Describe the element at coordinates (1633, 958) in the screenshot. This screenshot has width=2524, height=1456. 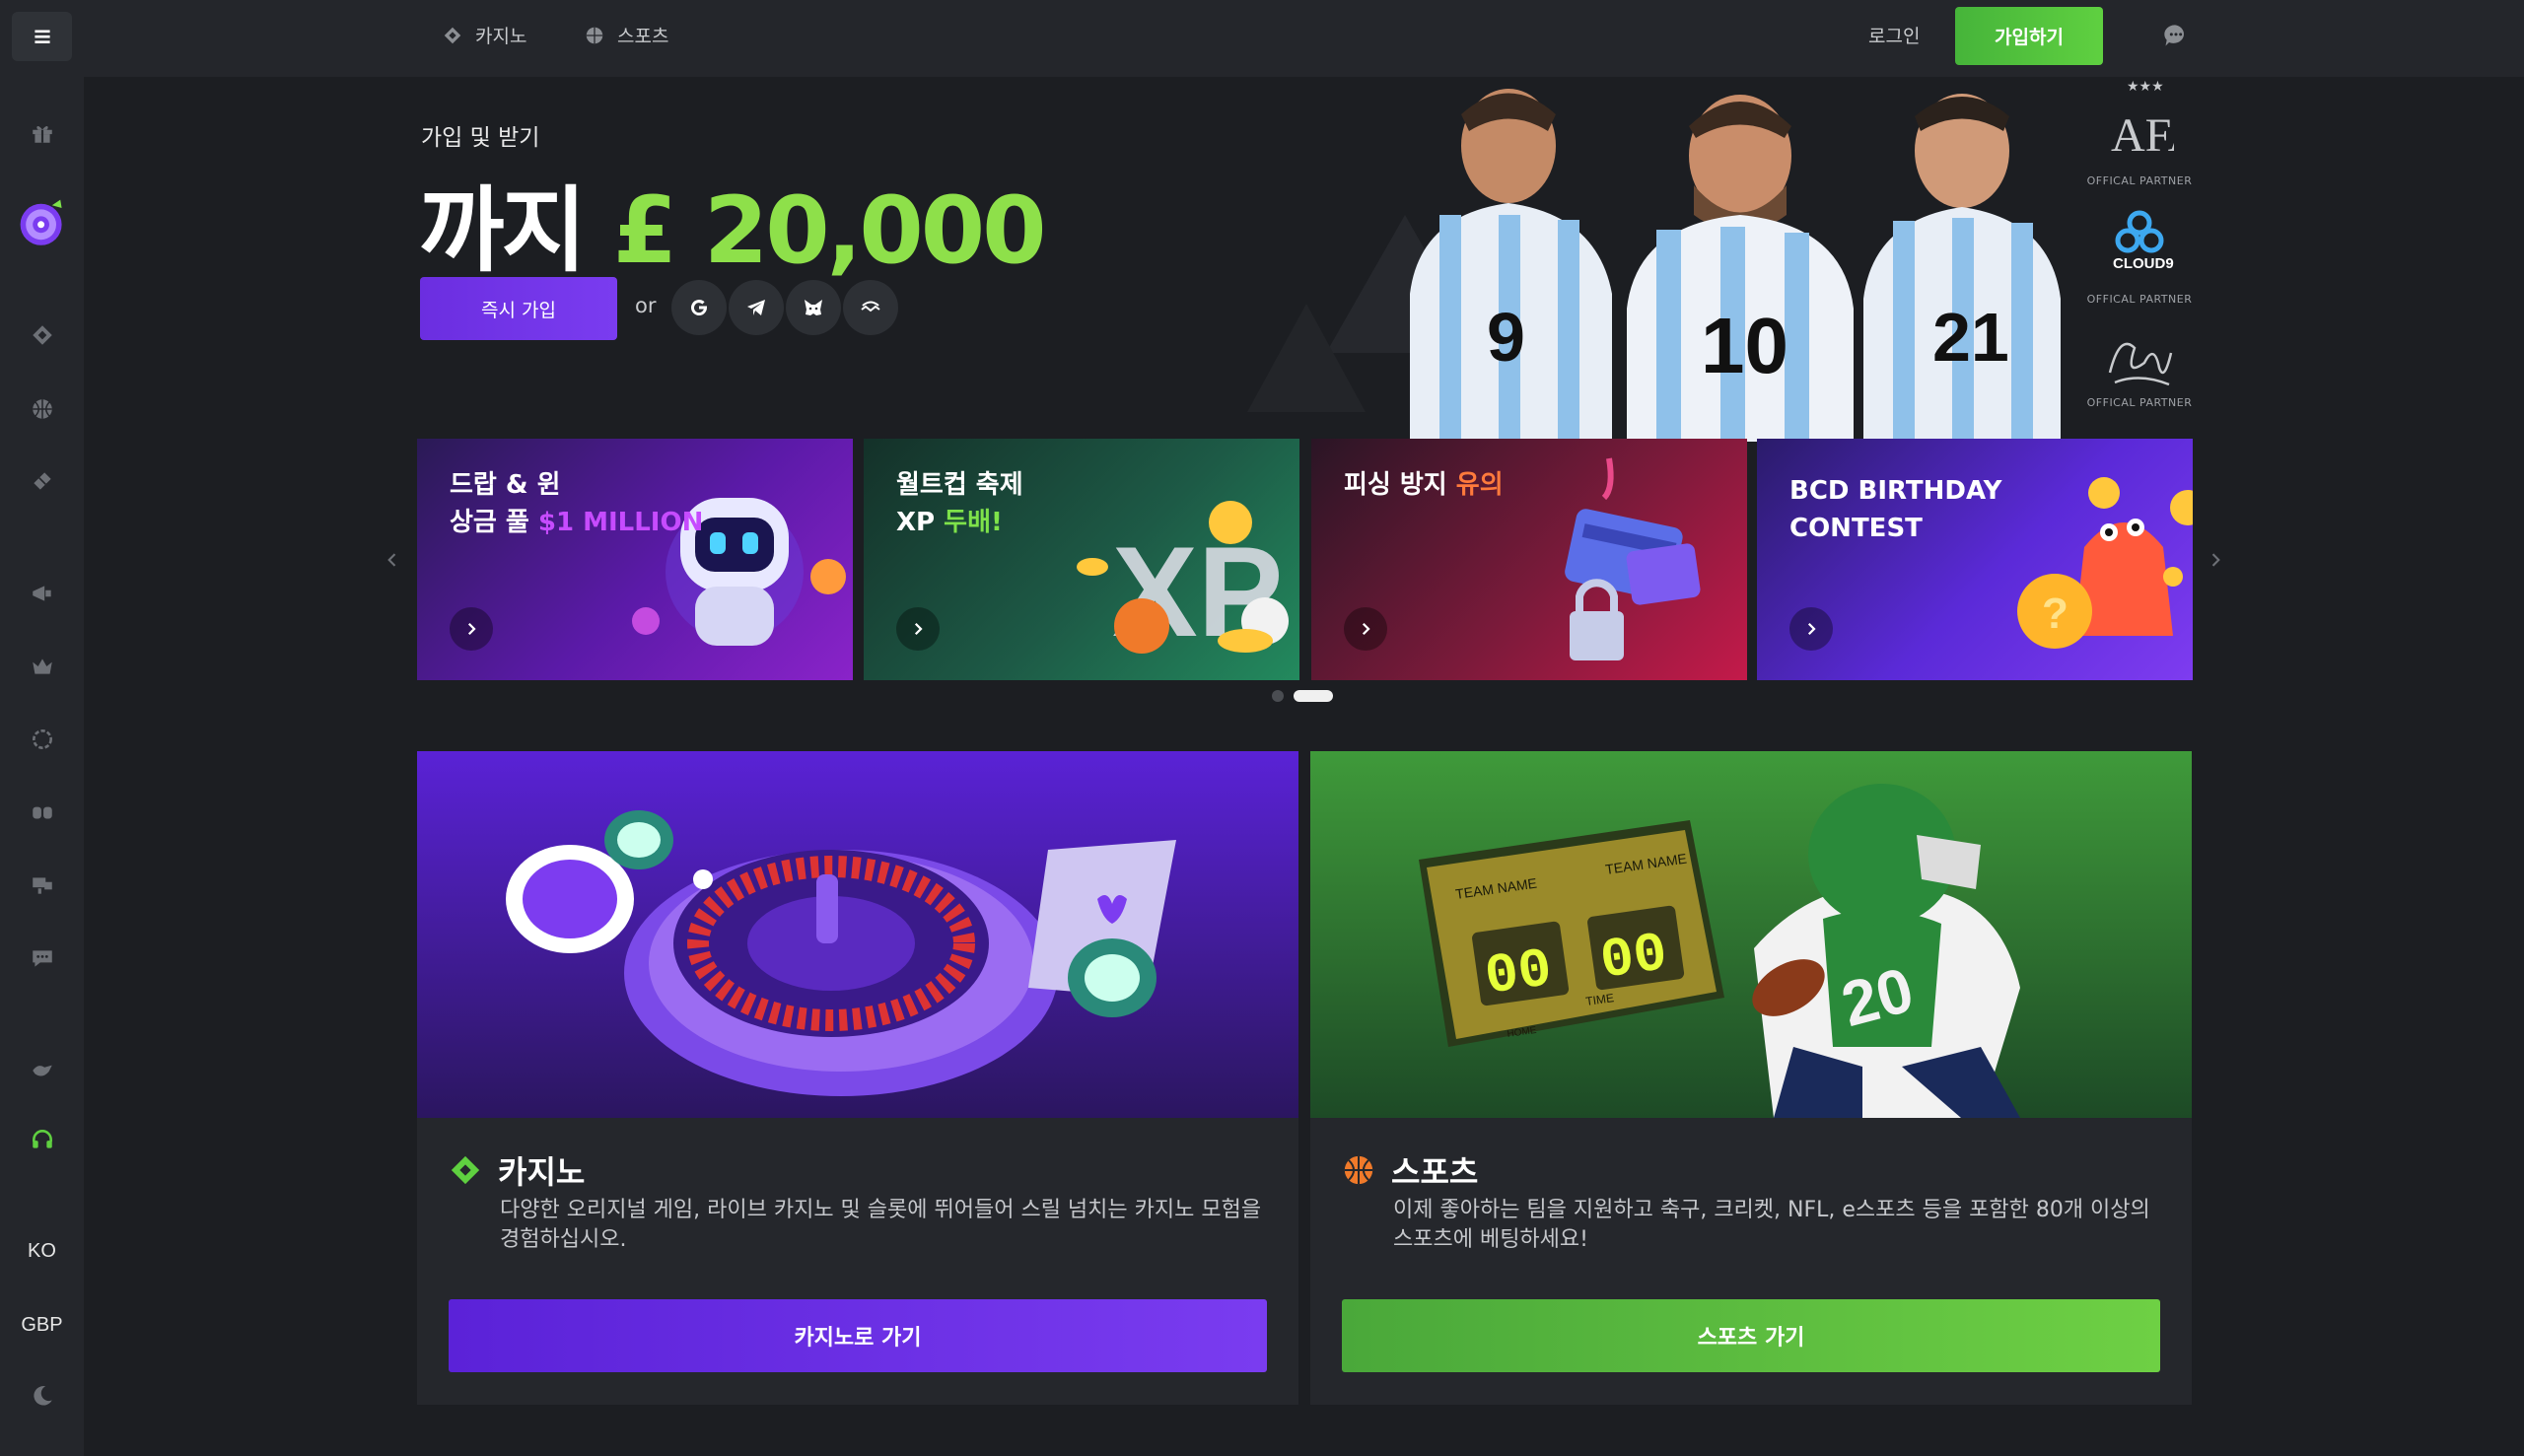
I see `scoreboard-score2: 00` at that location.